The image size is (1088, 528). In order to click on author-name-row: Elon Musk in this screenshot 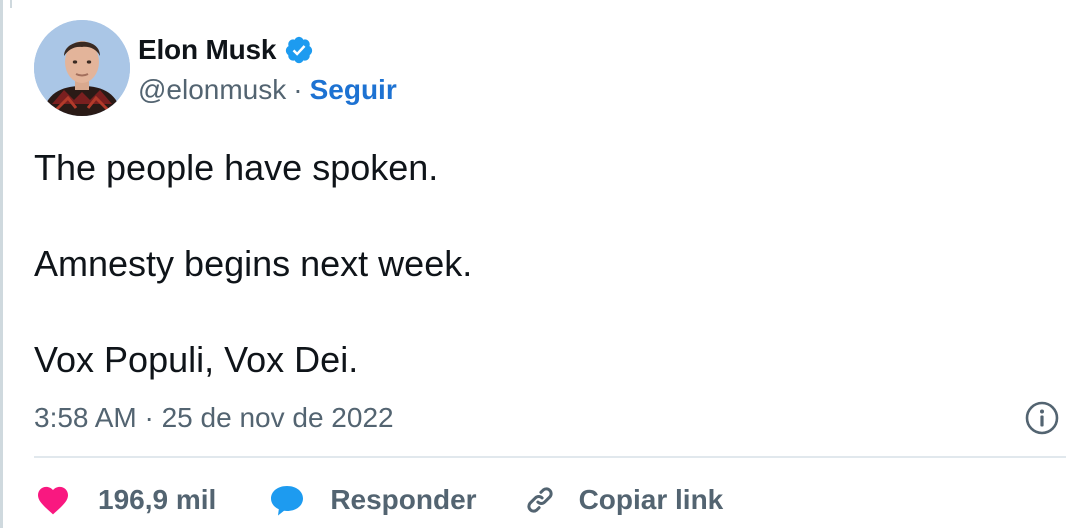, I will do `click(226, 50)`.